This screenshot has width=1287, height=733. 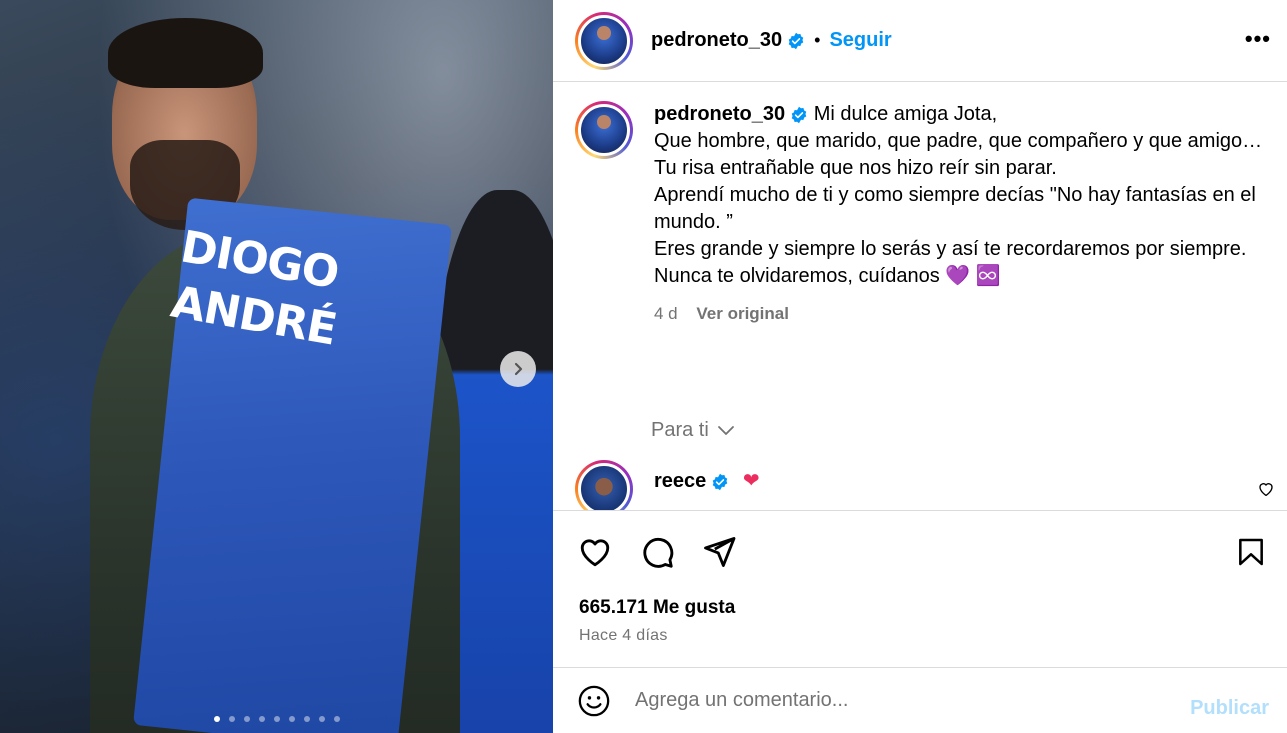 I want to click on caption-avatar, so click(x=604, y=130).